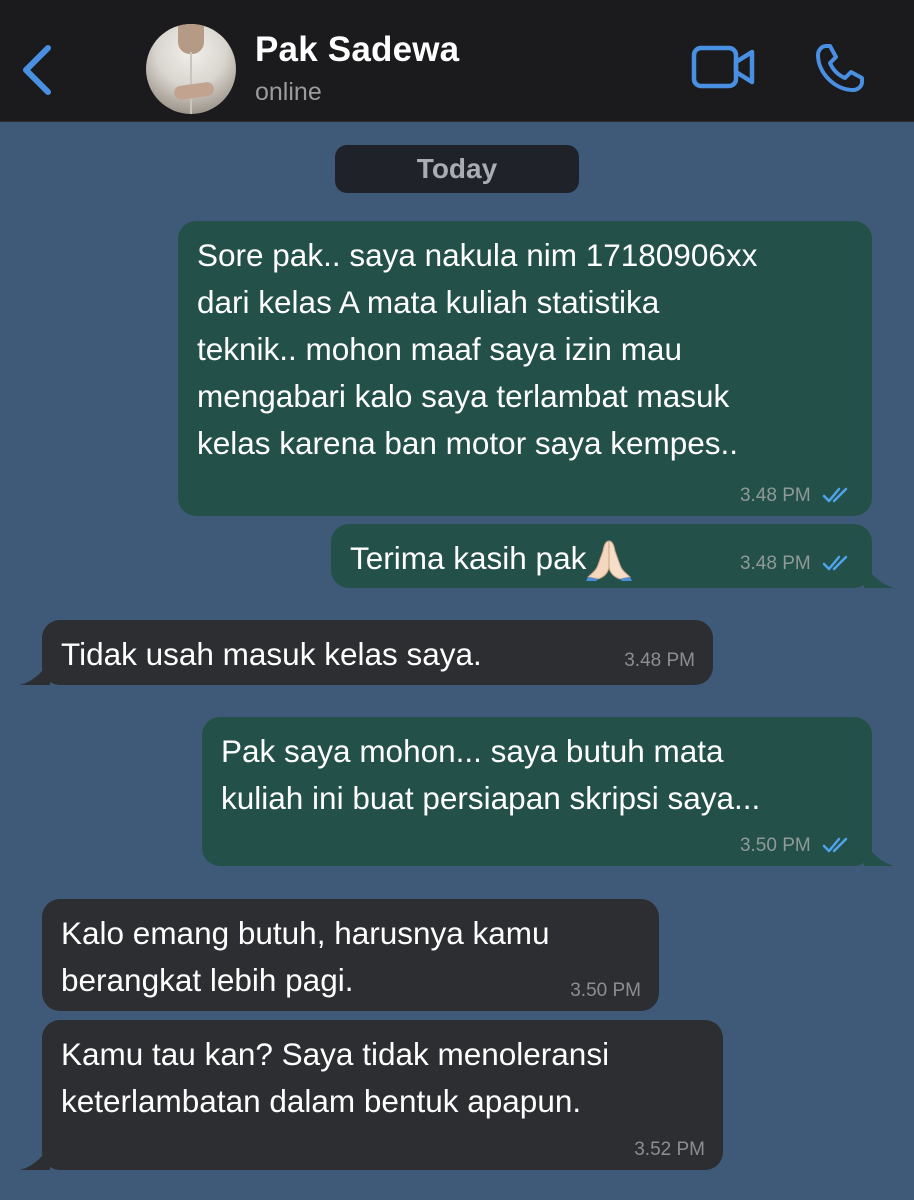 The image size is (914, 1200). I want to click on message-text-line: dari kelas A mata kuliah statistika, so click(428, 302).